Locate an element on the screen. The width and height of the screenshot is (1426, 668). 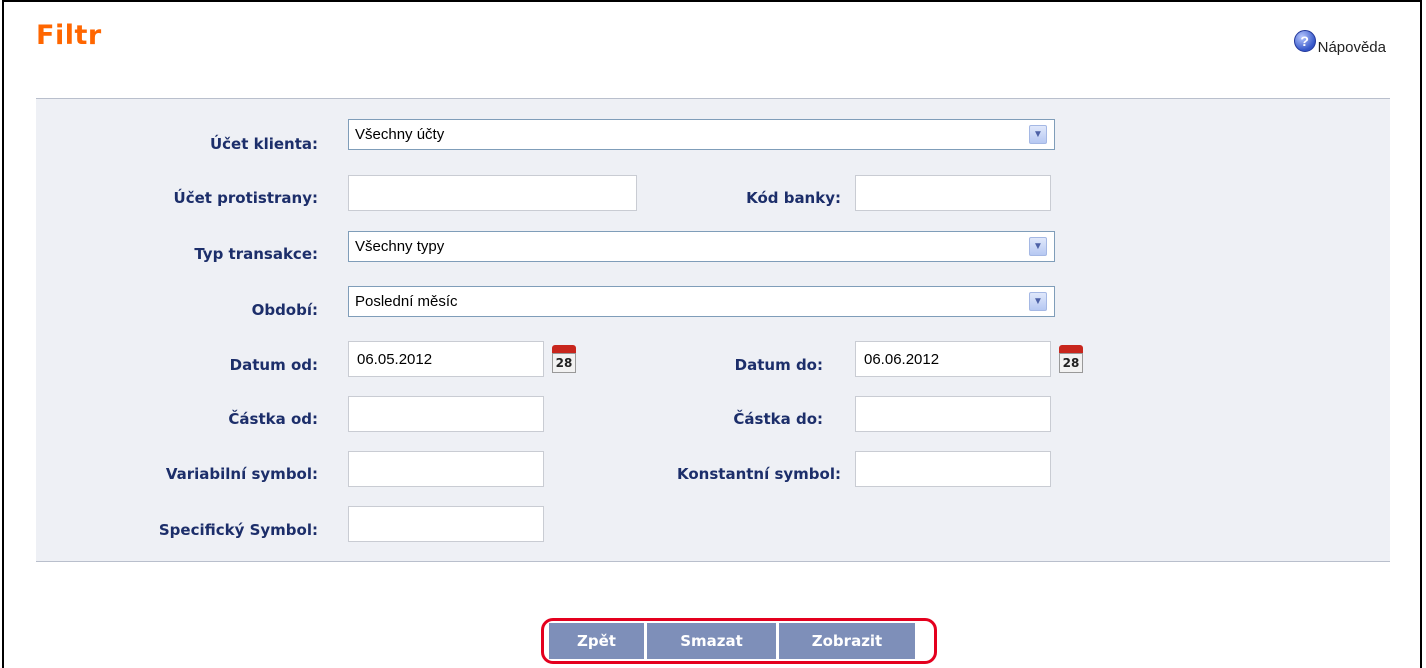
ucet-klienta-value: Všechny účty is located at coordinates (400, 134).